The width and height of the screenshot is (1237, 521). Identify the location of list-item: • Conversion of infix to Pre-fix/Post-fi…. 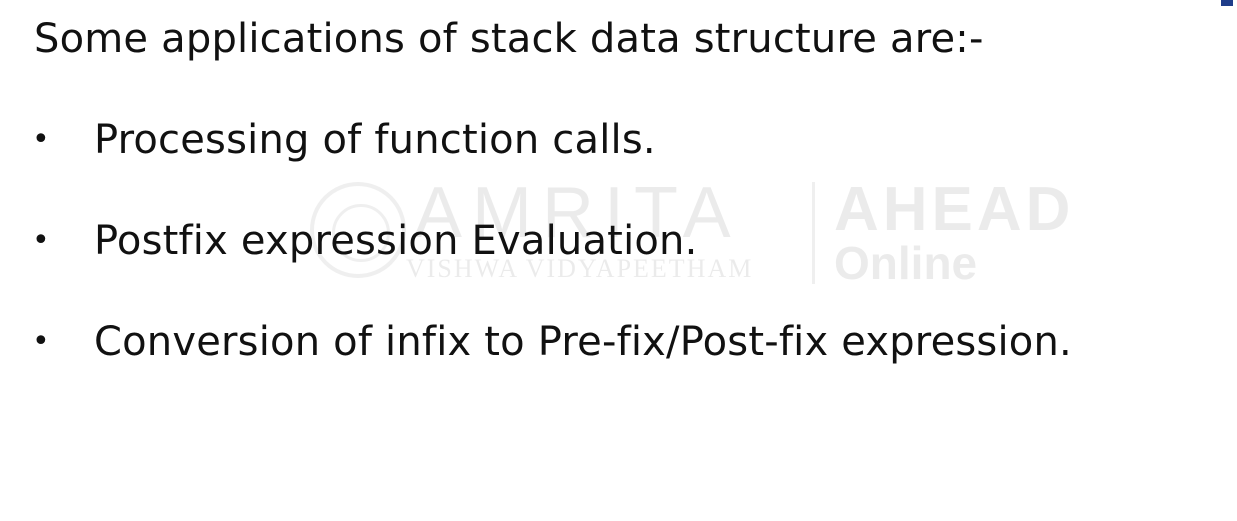
(552, 342).